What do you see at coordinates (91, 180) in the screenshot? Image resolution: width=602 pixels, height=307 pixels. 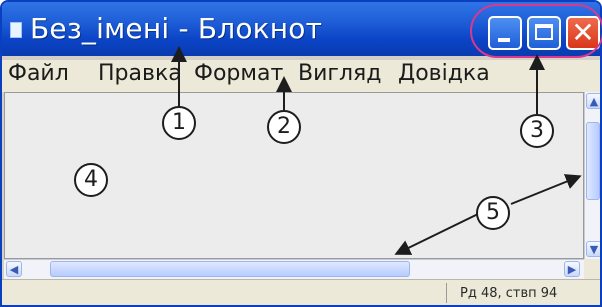 I see `callout-4: 4` at bounding box center [91, 180].